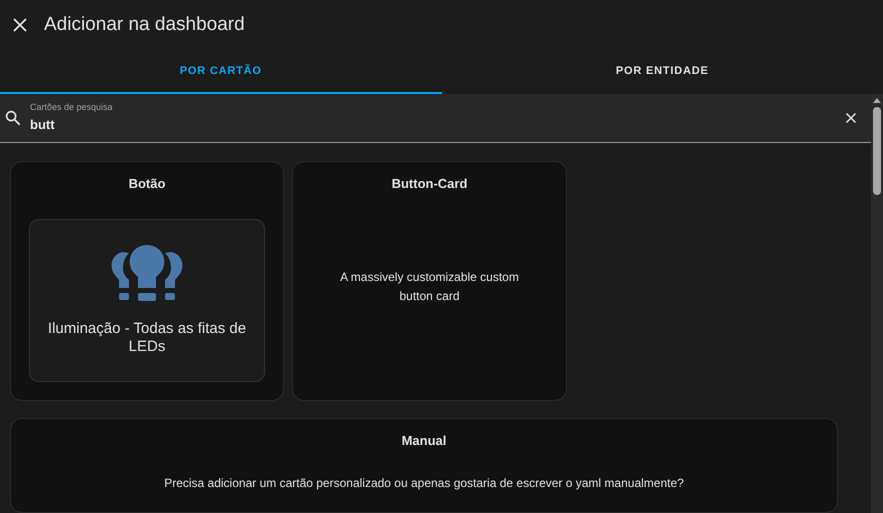  Describe the element at coordinates (424, 483) in the screenshot. I see `card-description: Precisa adicionar um cartão personalizado ou apenas gostaria de escrever o yaml manualmente?` at that location.